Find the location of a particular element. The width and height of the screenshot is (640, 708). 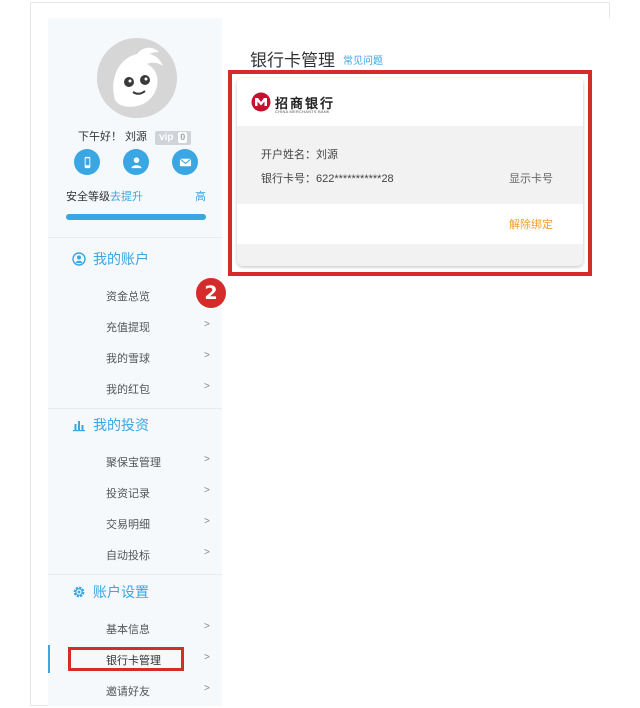

group-my-investment: 我的投资 is located at coordinates (110, 425).